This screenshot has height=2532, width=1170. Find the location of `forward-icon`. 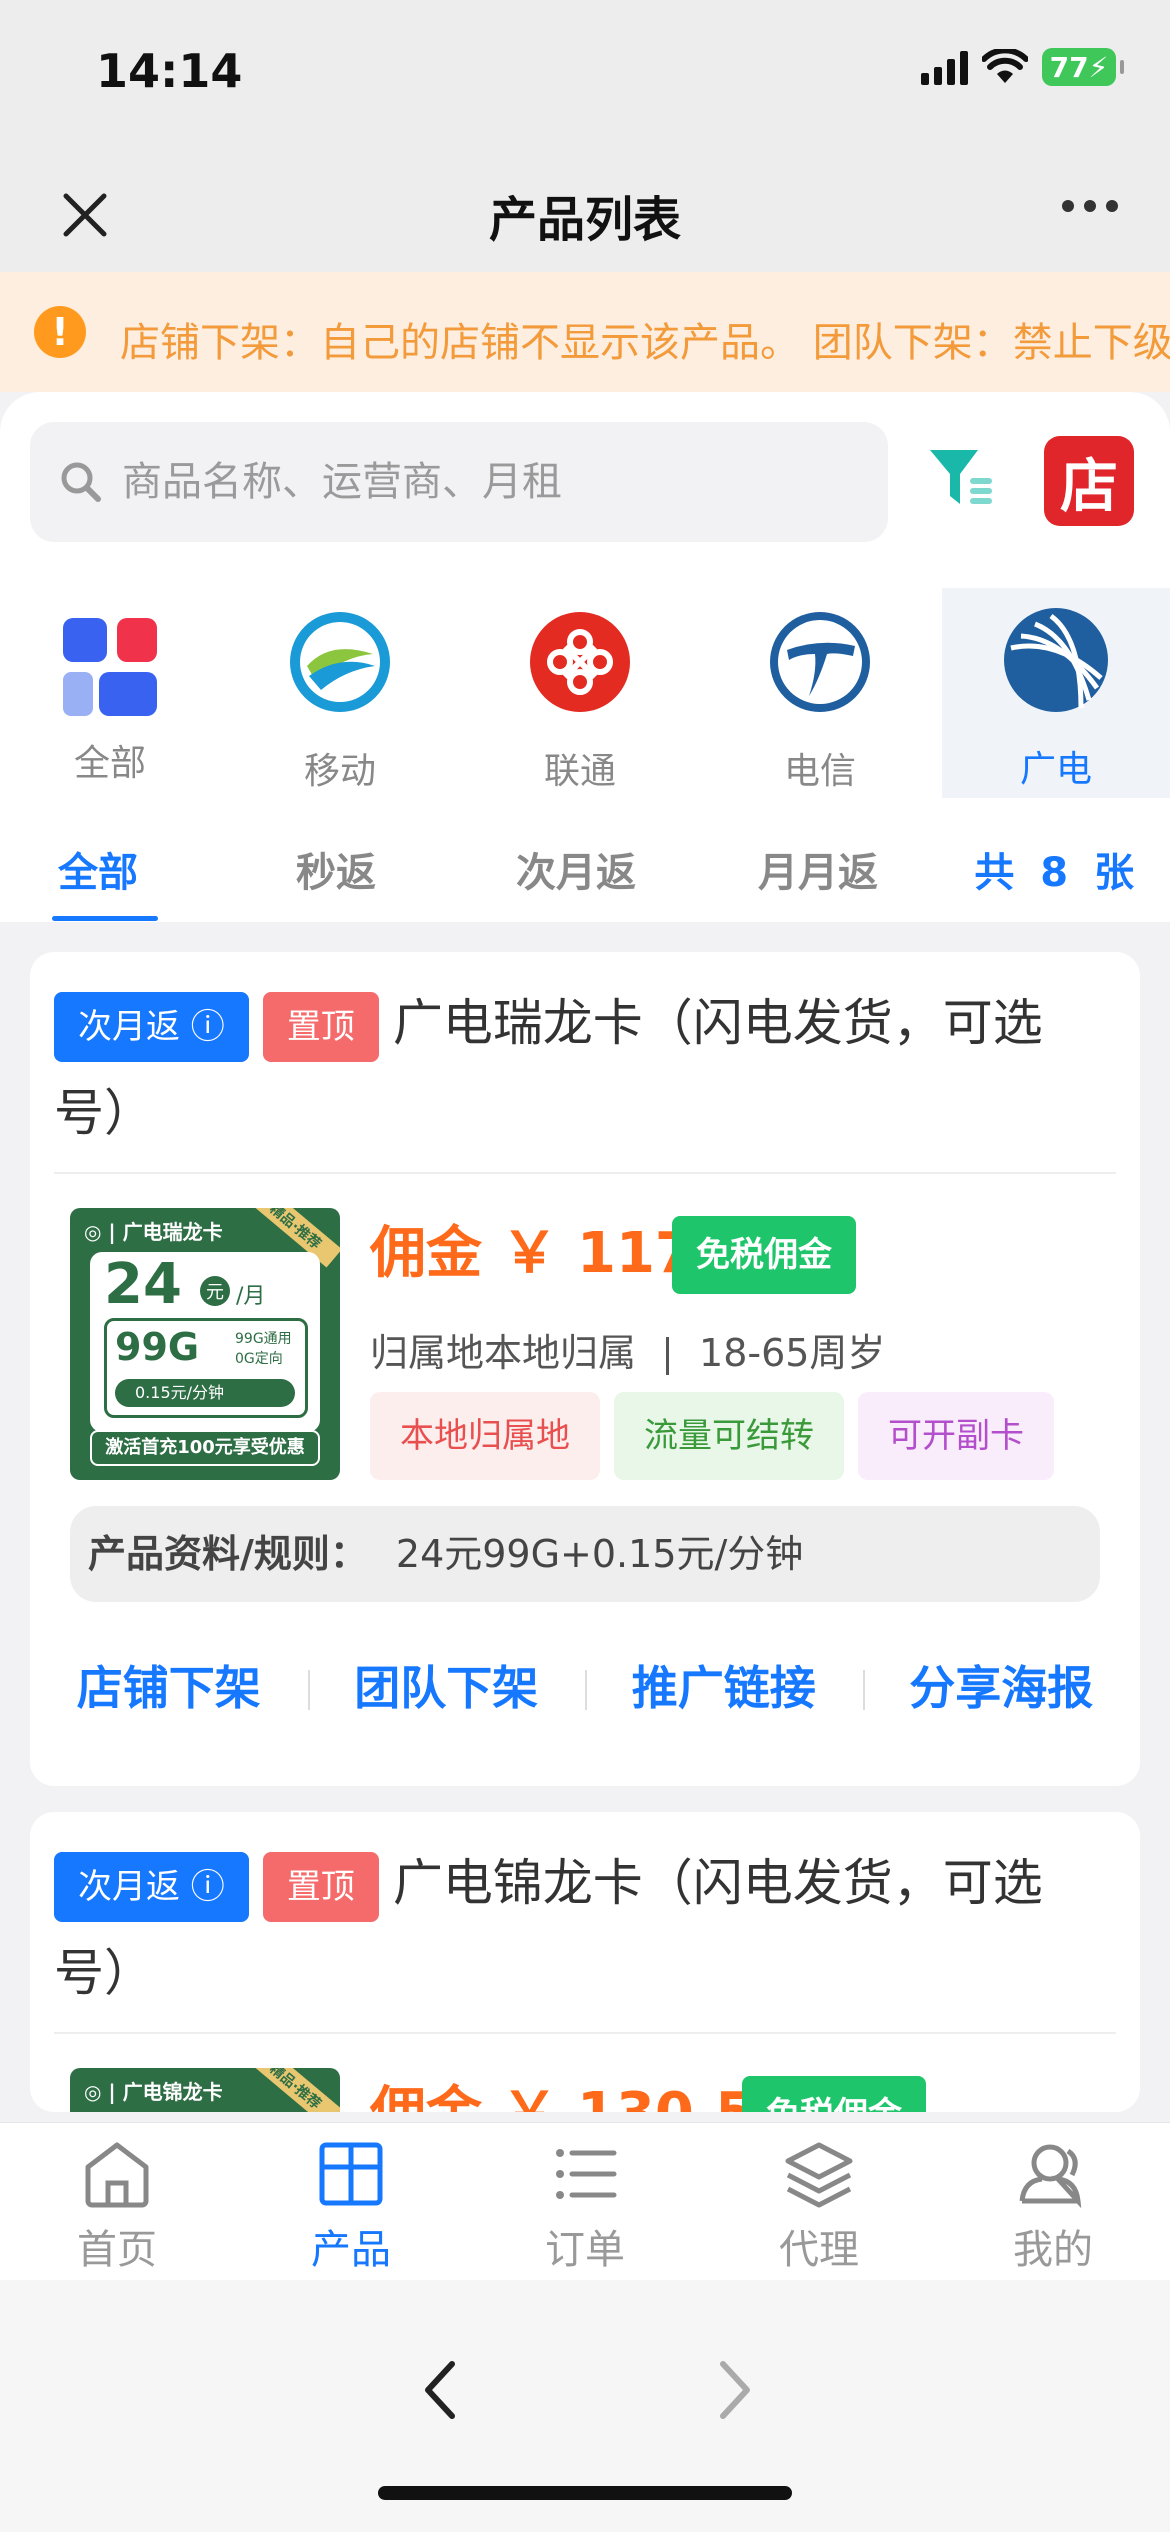

forward-icon is located at coordinates (735, 2390).